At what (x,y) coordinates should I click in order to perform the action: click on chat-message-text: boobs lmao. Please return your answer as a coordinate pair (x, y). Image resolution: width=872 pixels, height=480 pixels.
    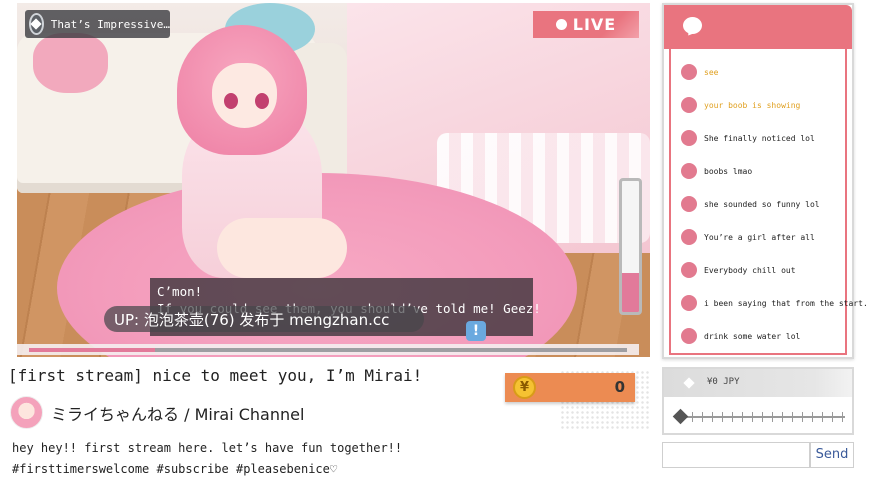
    Looking at the image, I should click on (728, 171).